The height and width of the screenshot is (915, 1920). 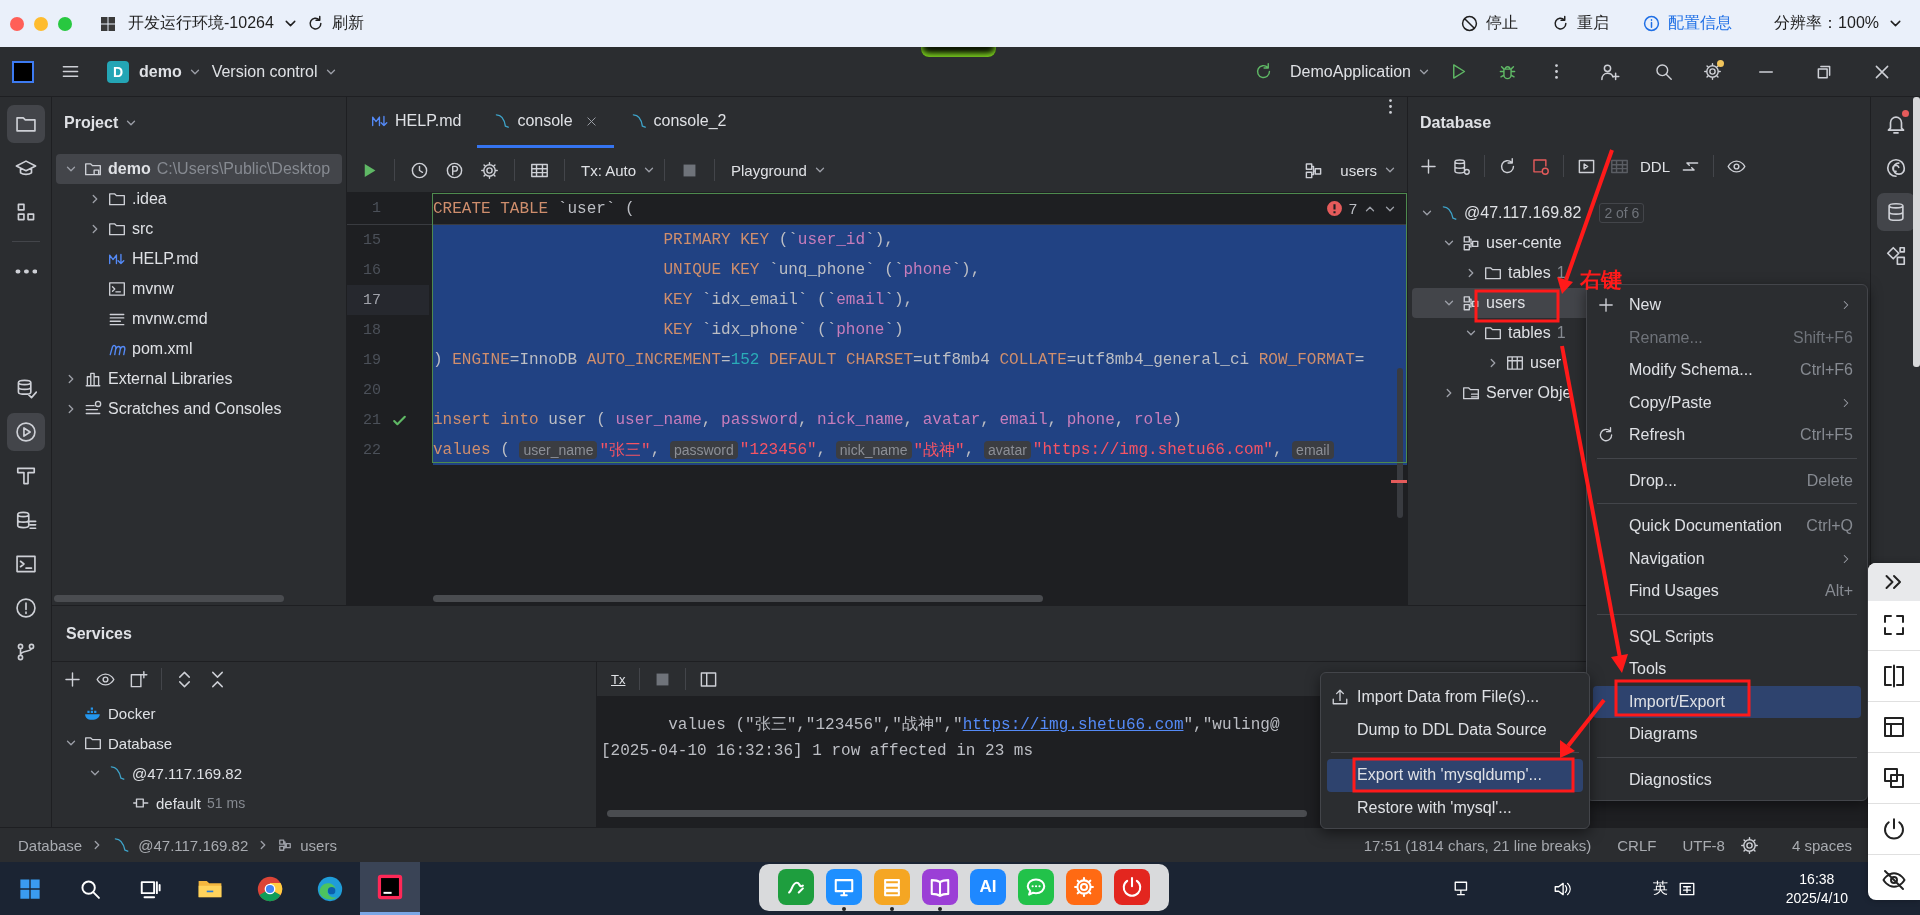 I want to click on editor-tab: HELP.md, so click(x=416, y=122).